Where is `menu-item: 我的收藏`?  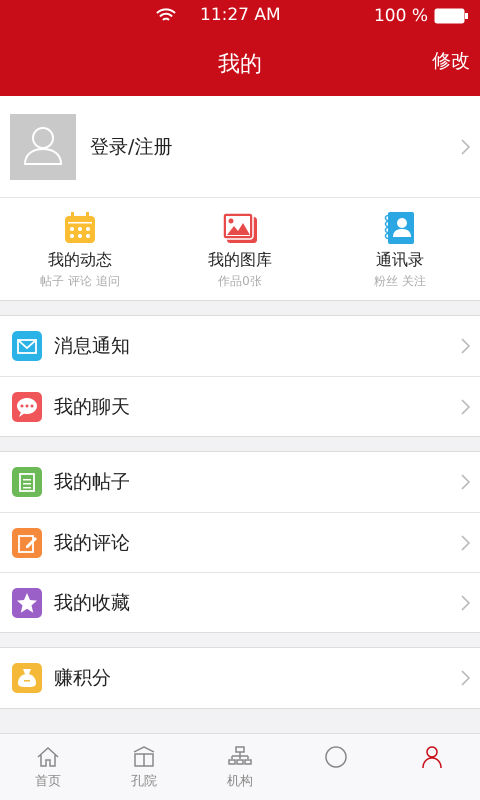
menu-item: 我的收藏 is located at coordinates (257, 603).